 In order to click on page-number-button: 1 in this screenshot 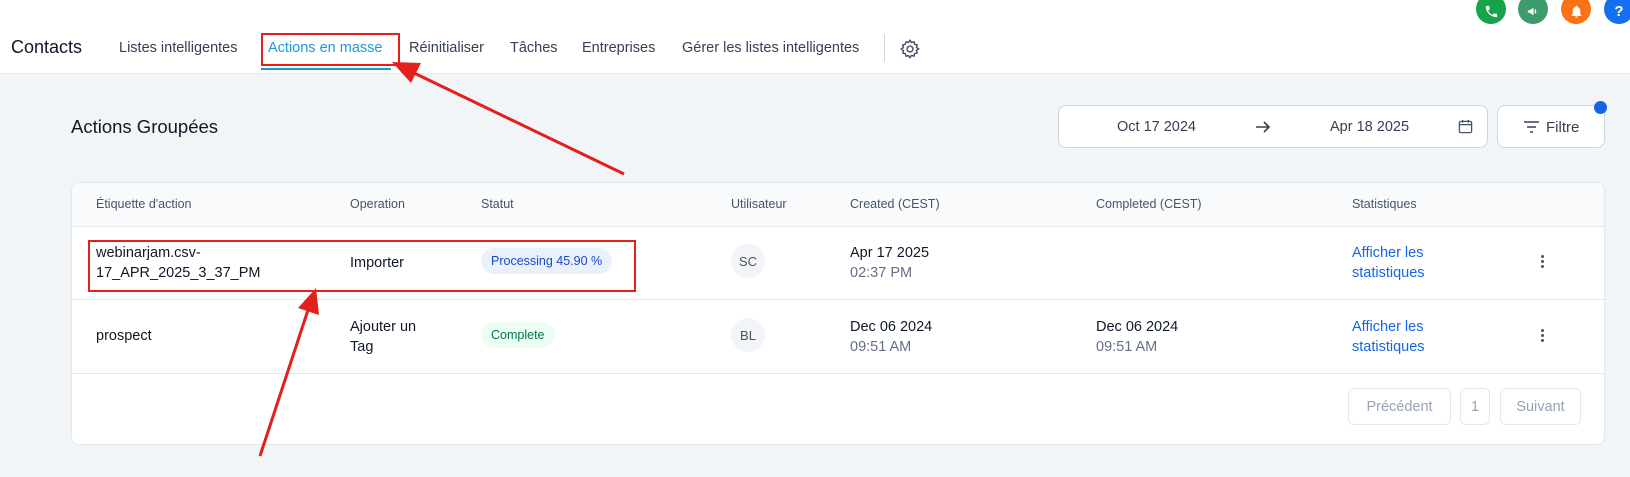, I will do `click(1475, 406)`.